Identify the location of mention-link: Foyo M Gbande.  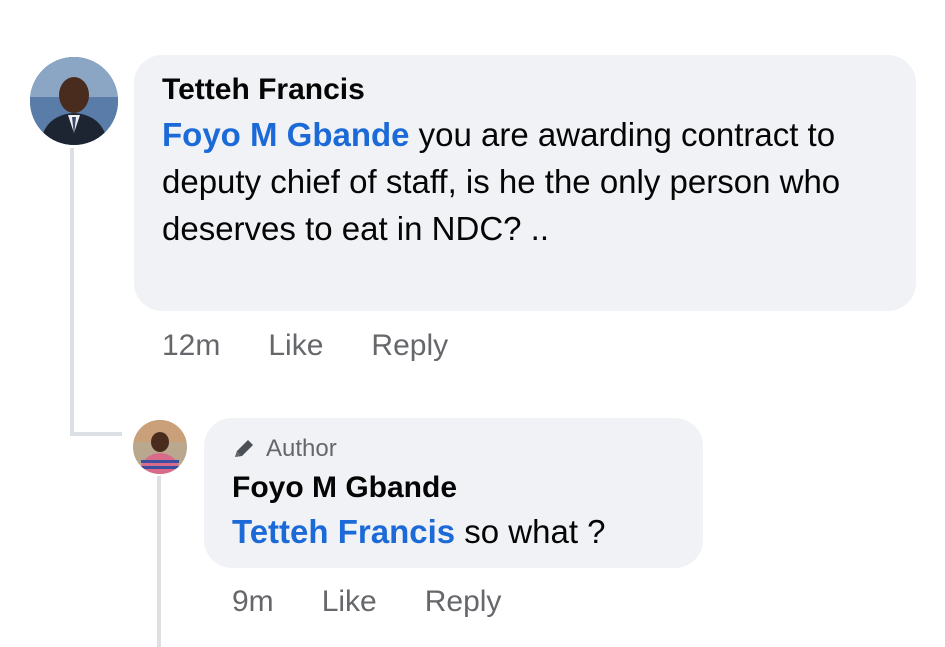
(286, 134).